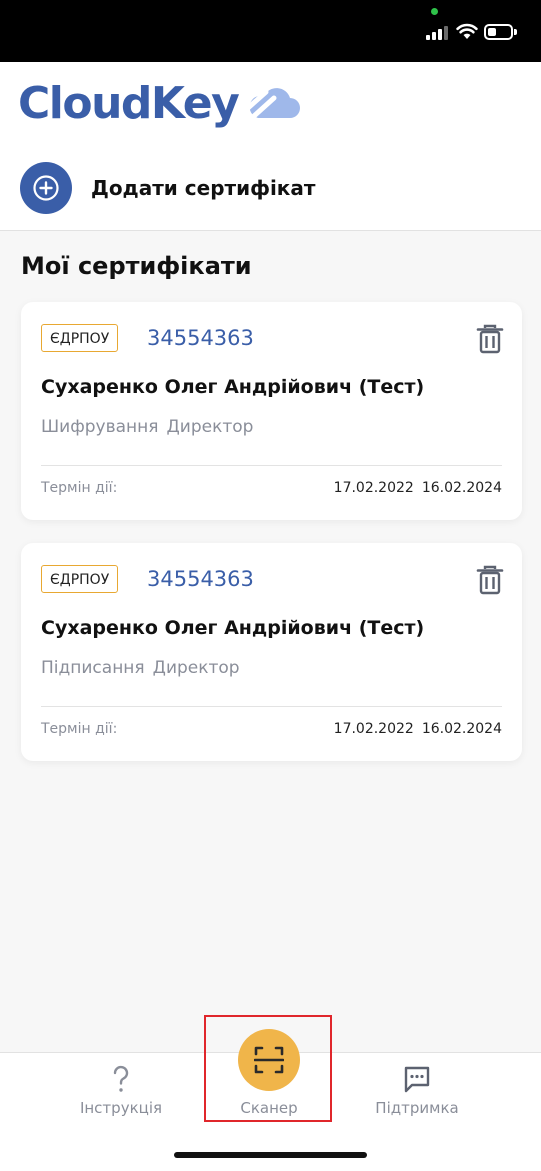 The height and width of the screenshot is (1171, 541). Describe the element at coordinates (93, 668) in the screenshot. I see `certificate-purpose: Підписання` at that location.